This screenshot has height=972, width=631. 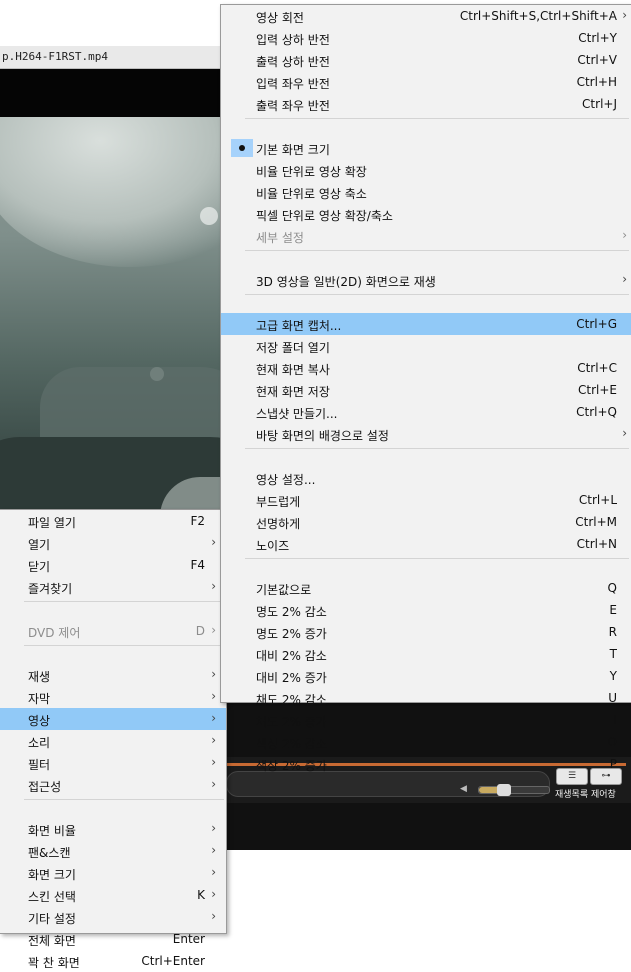 What do you see at coordinates (426, 214) in the screenshot?
I see `submenu-item-픽셀-단위로-영상-확장-축소: 픽셀 단위로 영상 확장/축소` at bounding box center [426, 214].